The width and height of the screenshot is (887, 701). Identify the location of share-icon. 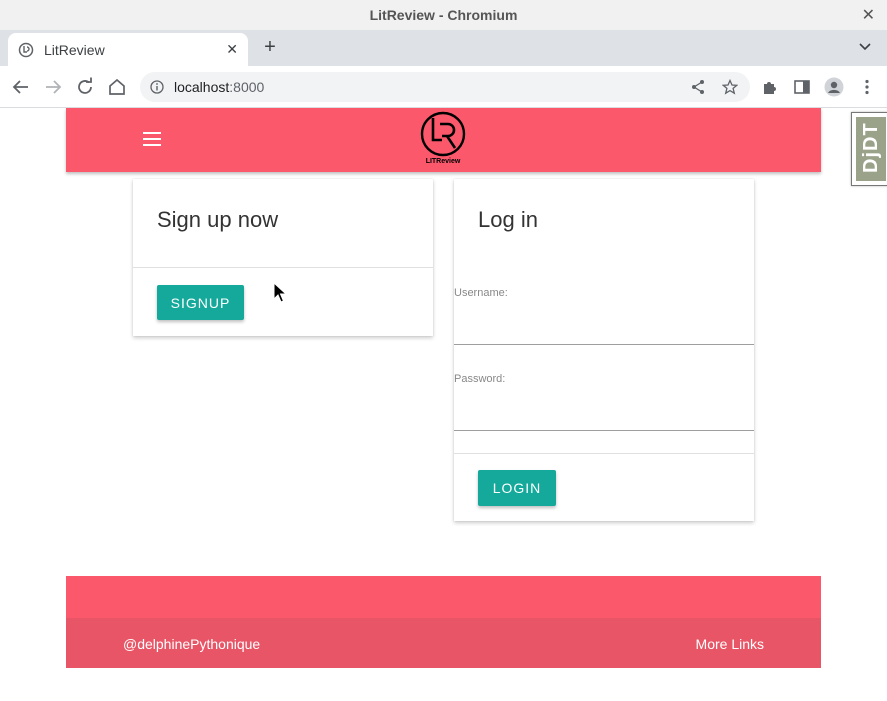
(698, 87).